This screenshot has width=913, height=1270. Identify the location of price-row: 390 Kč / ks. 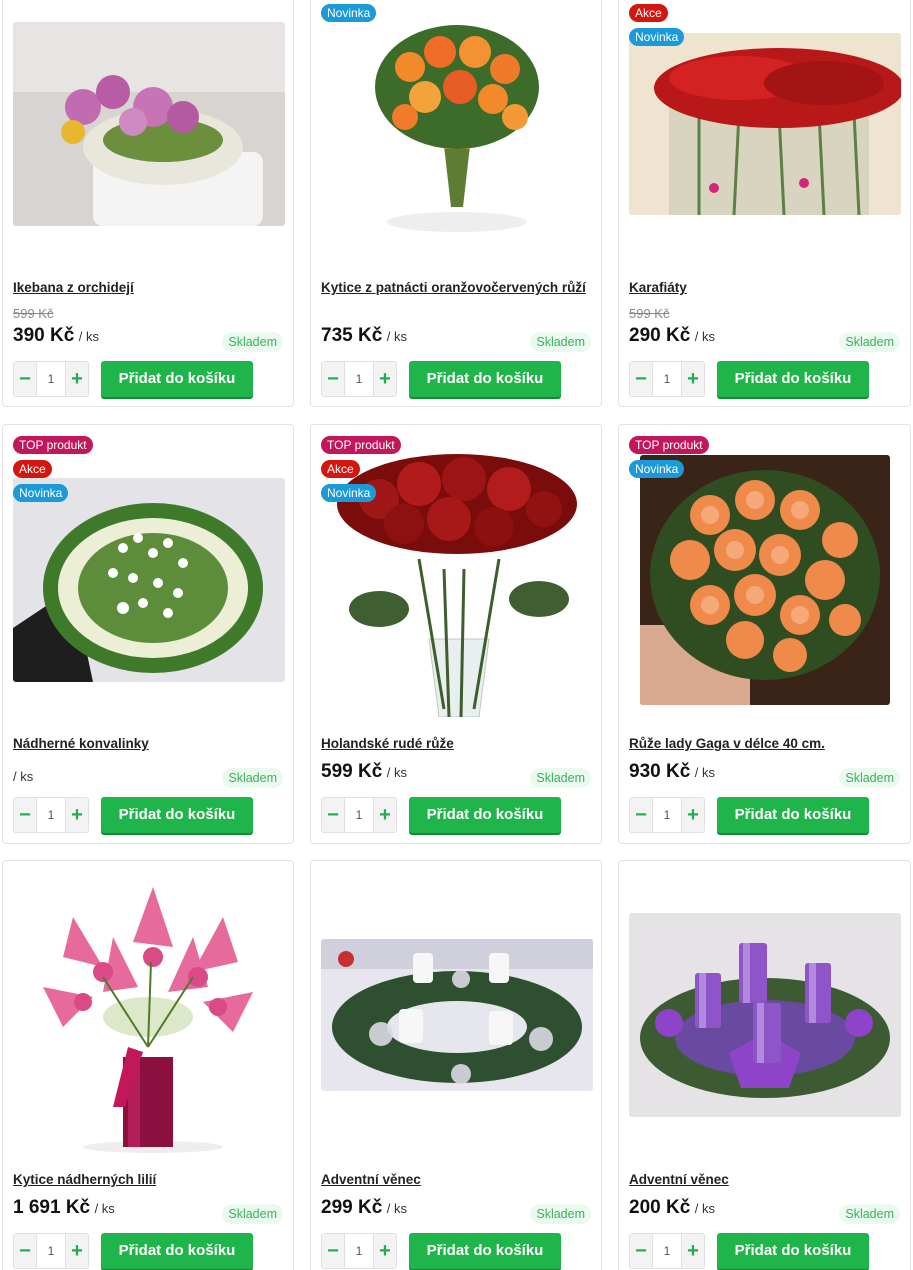
(56, 336).